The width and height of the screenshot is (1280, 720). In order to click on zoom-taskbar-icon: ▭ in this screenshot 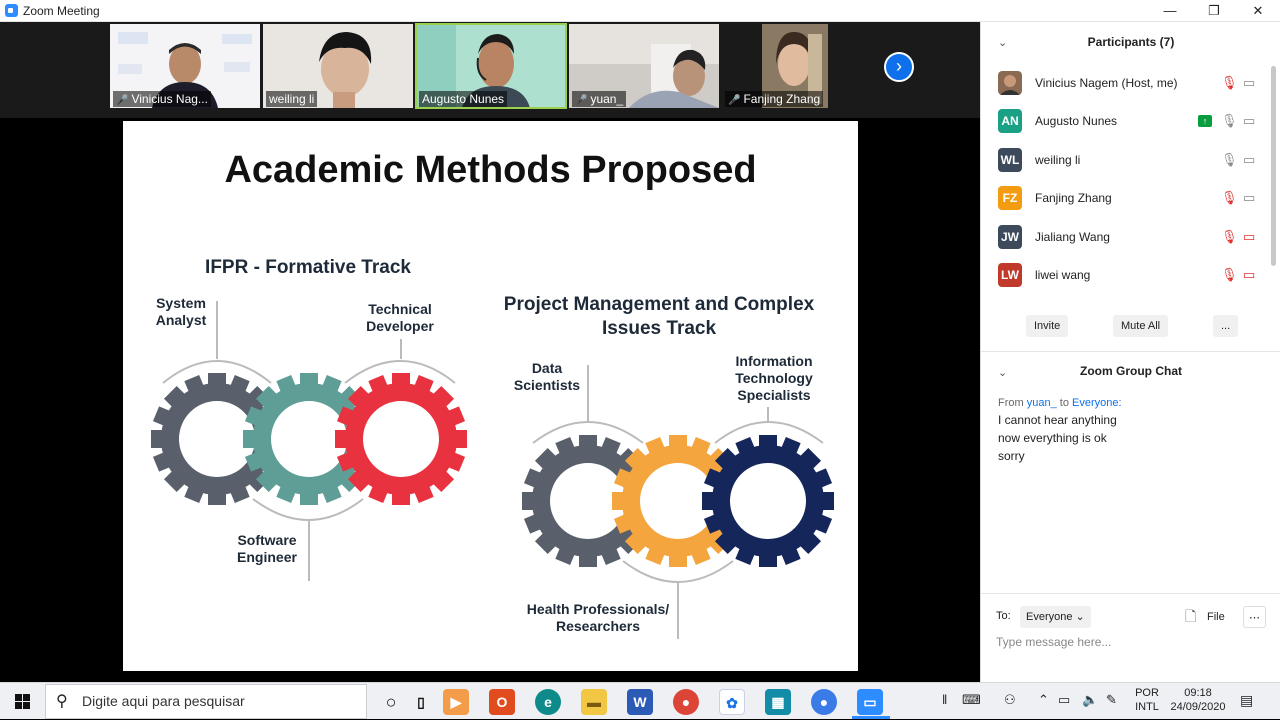, I will do `click(870, 702)`.